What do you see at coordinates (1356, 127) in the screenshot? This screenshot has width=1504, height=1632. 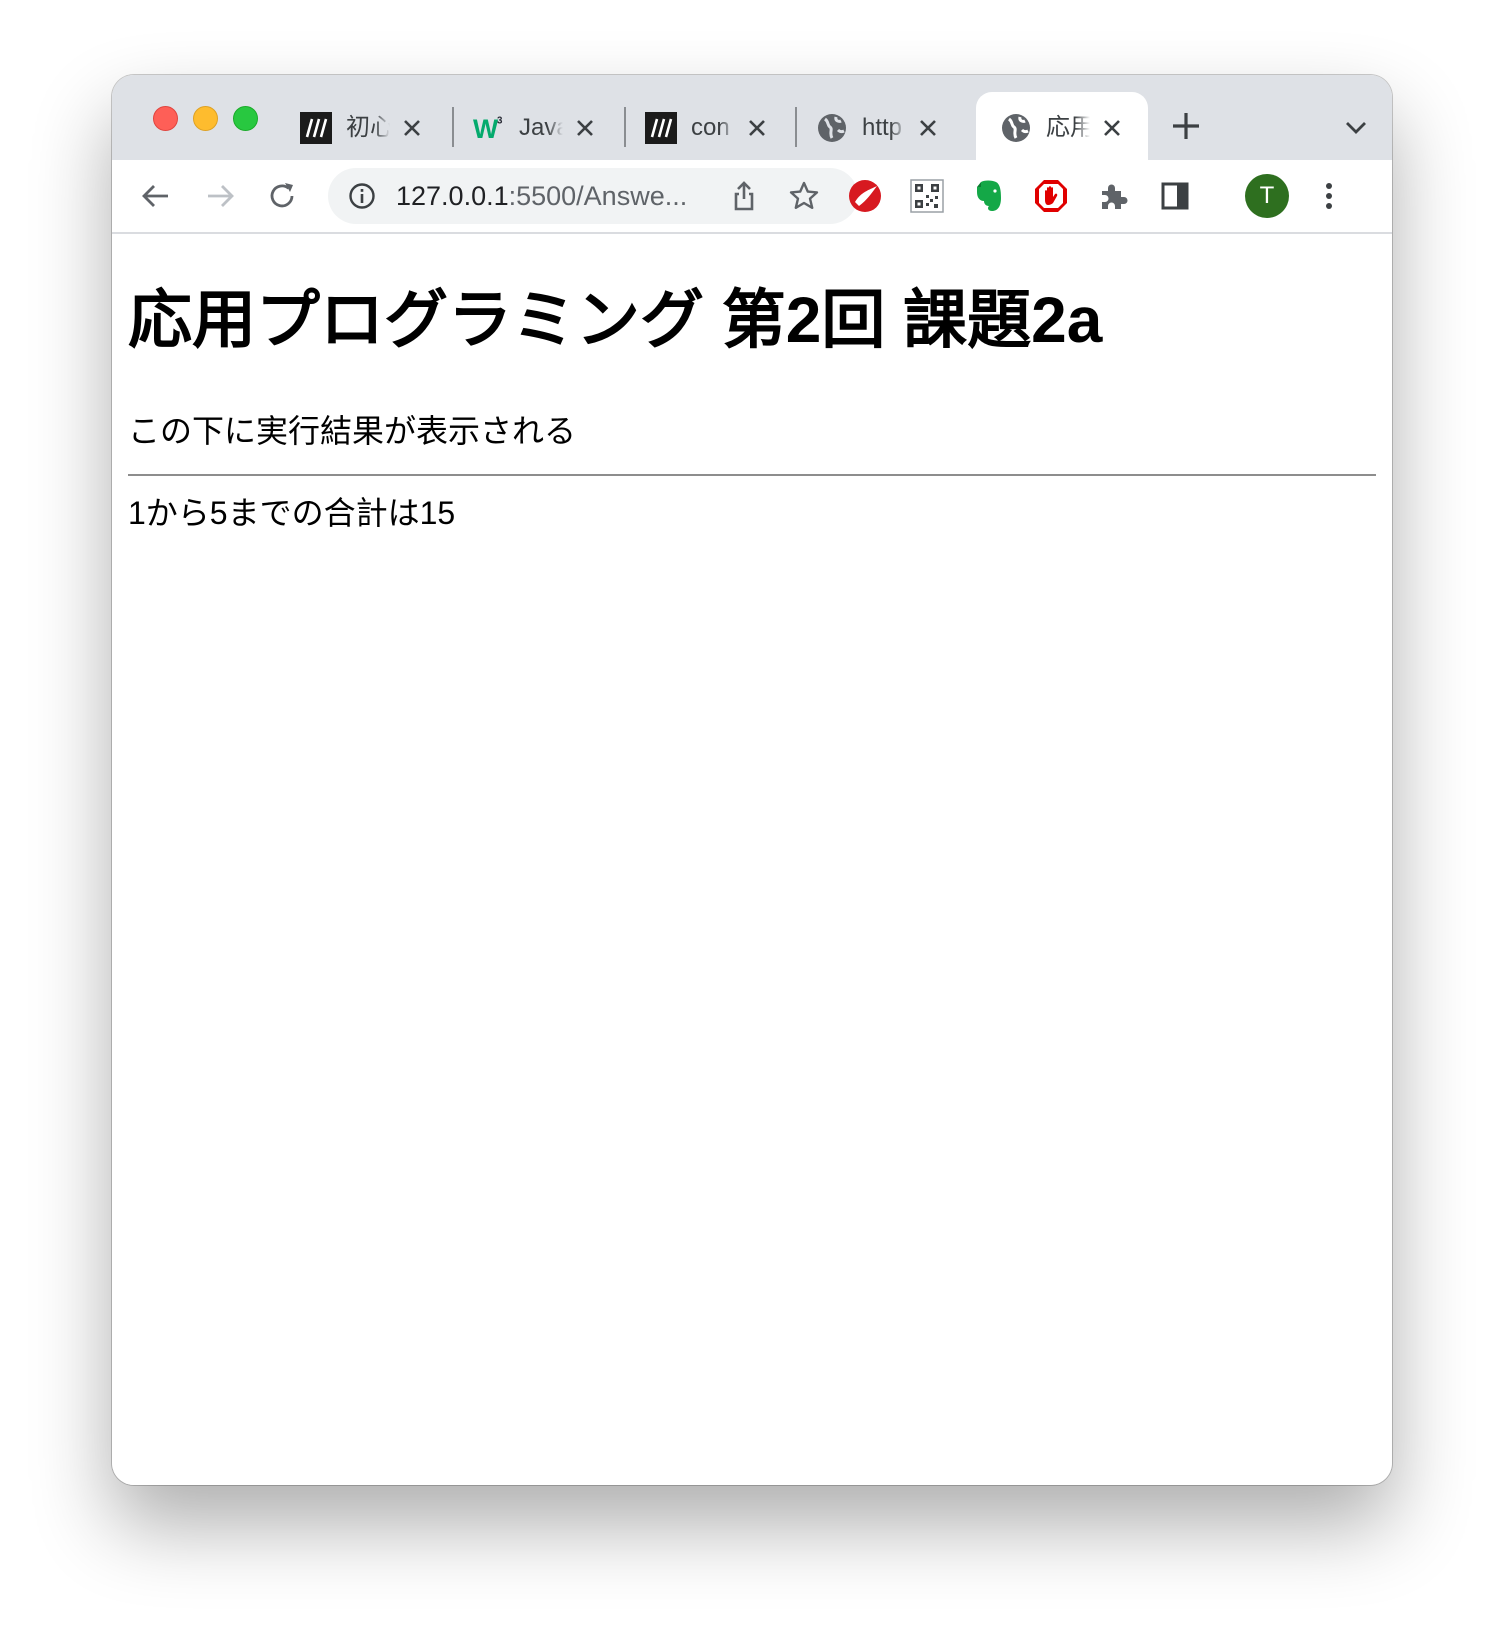 I see `tab-search-chevron-down-icon` at bounding box center [1356, 127].